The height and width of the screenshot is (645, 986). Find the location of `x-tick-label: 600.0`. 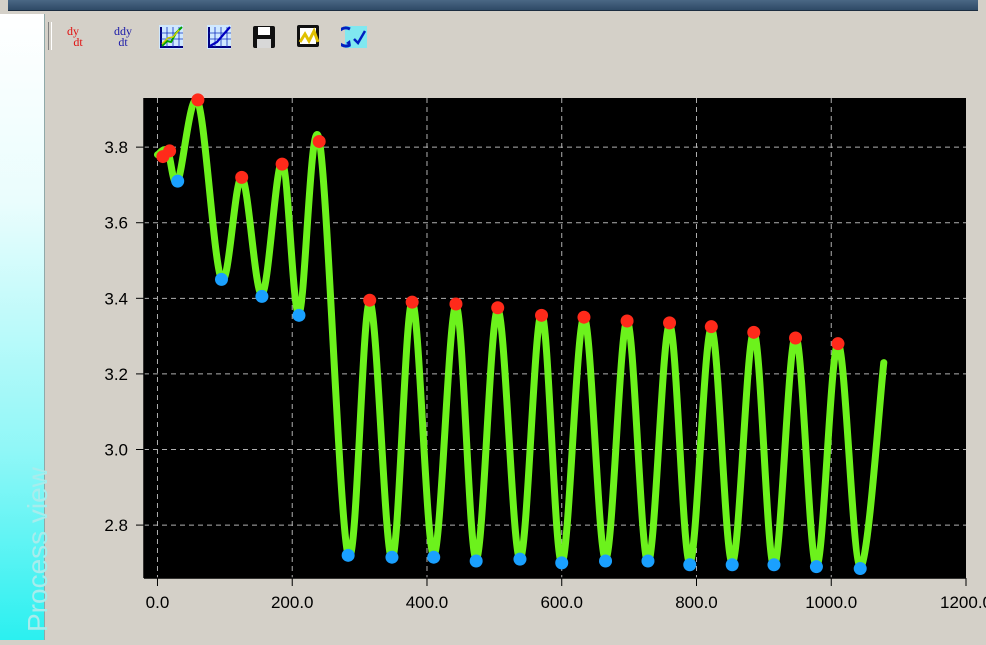

x-tick-label: 600.0 is located at coordinates (561, 602).